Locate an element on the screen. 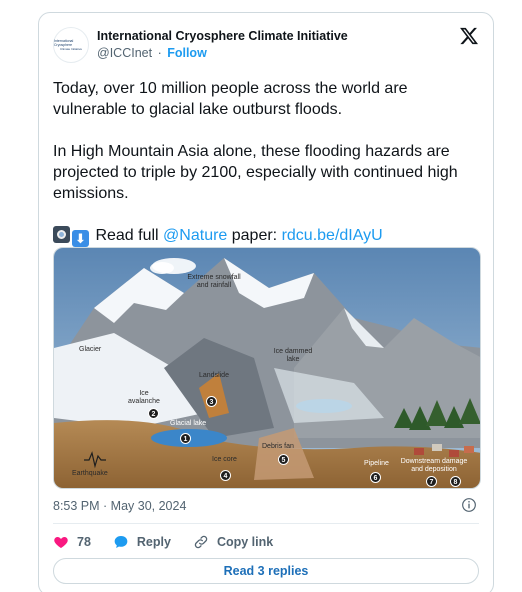 The height and width of the screenshot is (592, 522). label-snowfall: Extreme snowfall and rainfall is located at coordinates (214, 281).